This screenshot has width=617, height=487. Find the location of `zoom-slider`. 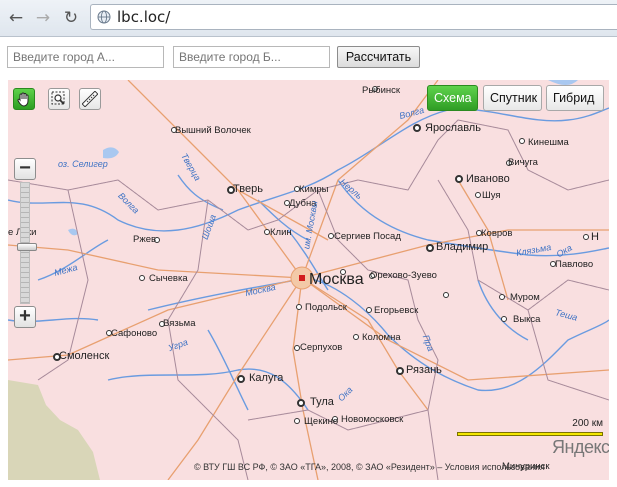

zoom-slider is located at coordinates (27, 243).